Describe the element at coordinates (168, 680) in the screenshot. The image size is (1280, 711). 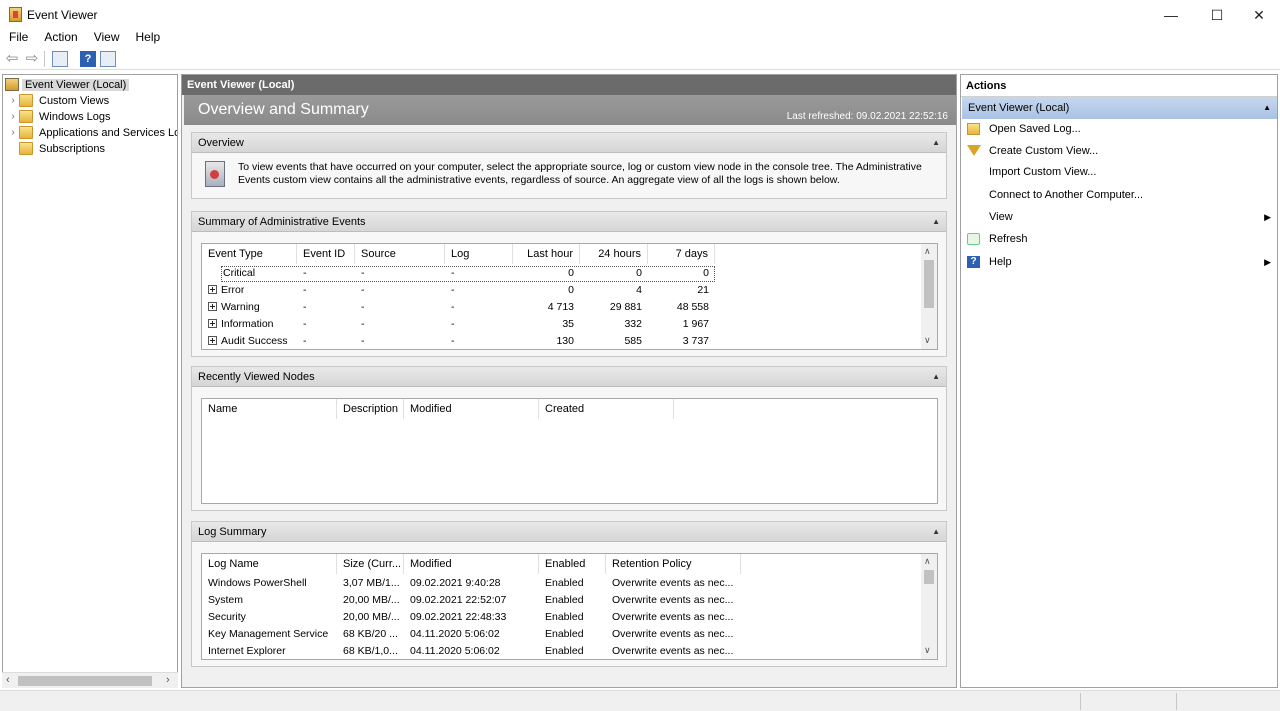
I see `scroll-right-icon: ›` at that location.